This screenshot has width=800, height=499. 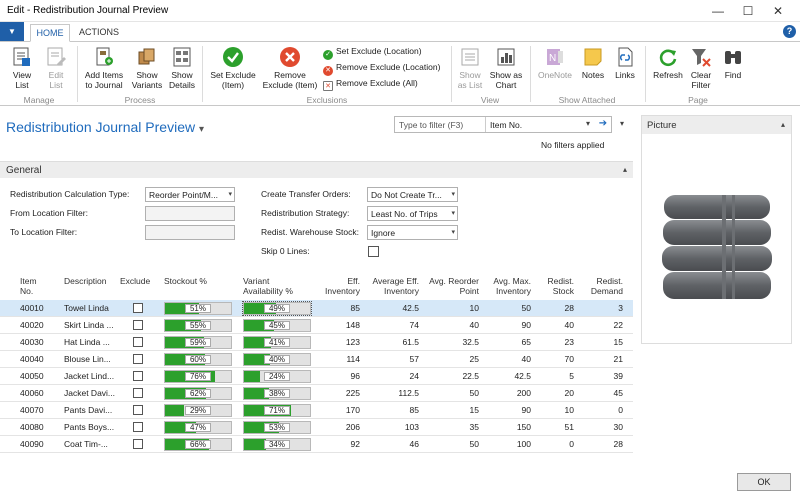 What do you see at coordinates (40, 308) in the screenshot?
I see `item-no-cell: 40010` at bounding box center [40, 308].